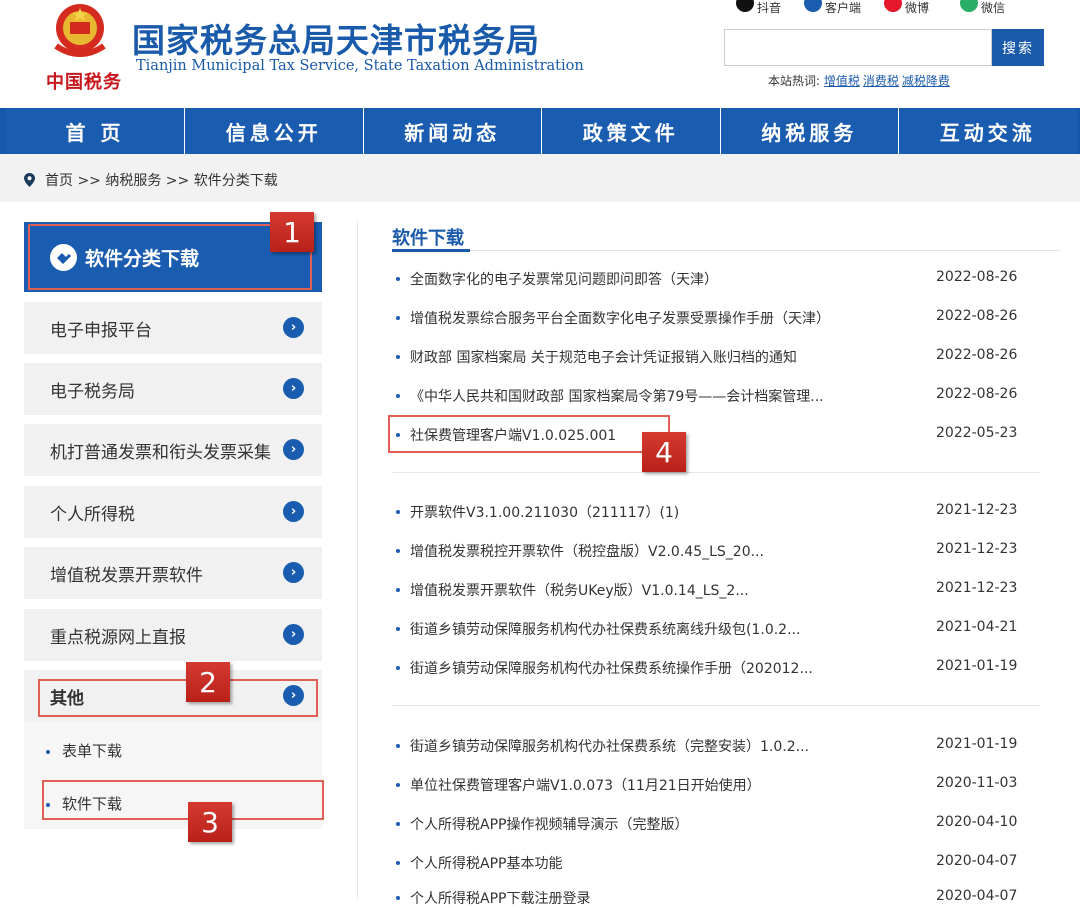 The image size is (1080, 908). Describe the element at coordinates (95, 131) in the screenshot. I see `nav-home: 首 页` at that location.